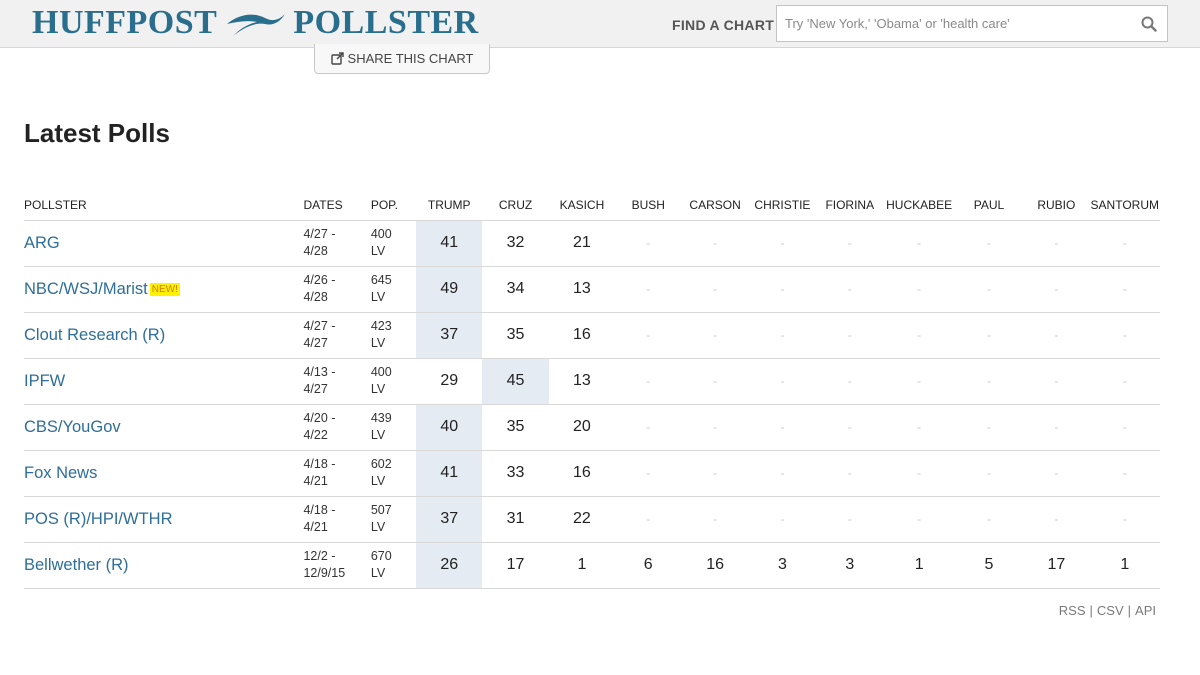 Image resolution: width=1200 pixels, height=675 pixels. Describe the element at coordinates (919, 565) in the screenshot. I see `value-cell-huckabee: 1` at that location.